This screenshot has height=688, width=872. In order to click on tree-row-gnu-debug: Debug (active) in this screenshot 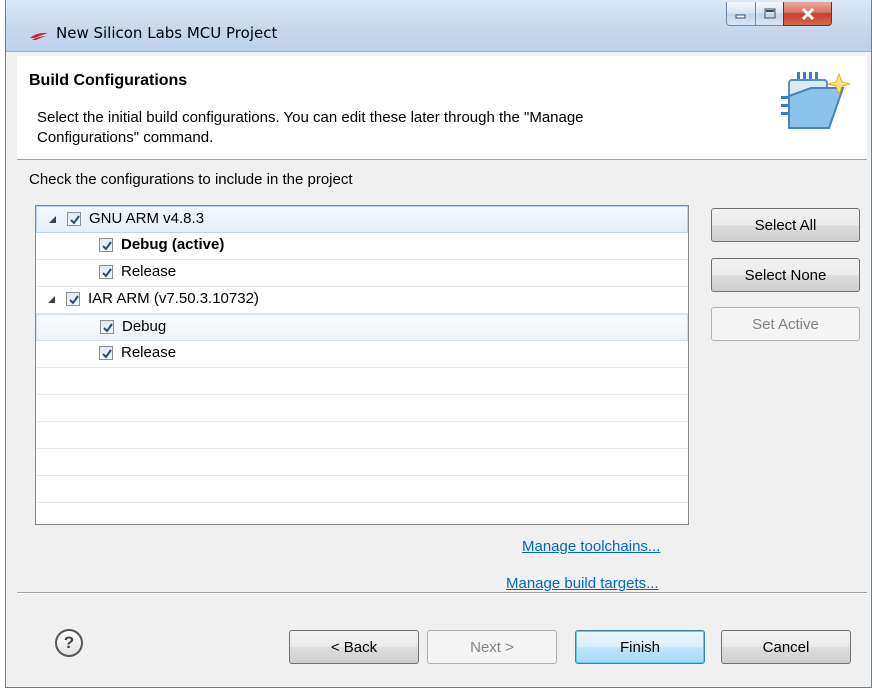, I will do `click(362, 246)`.